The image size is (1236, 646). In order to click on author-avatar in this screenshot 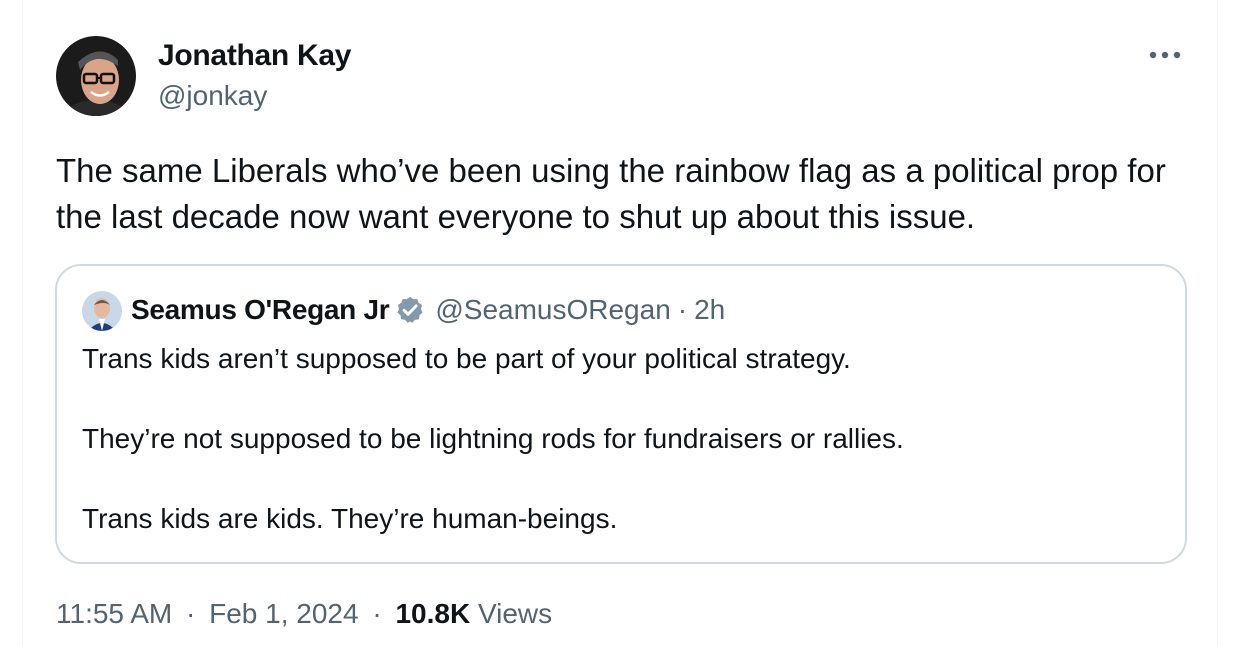, I will do `click(96, 76)`.